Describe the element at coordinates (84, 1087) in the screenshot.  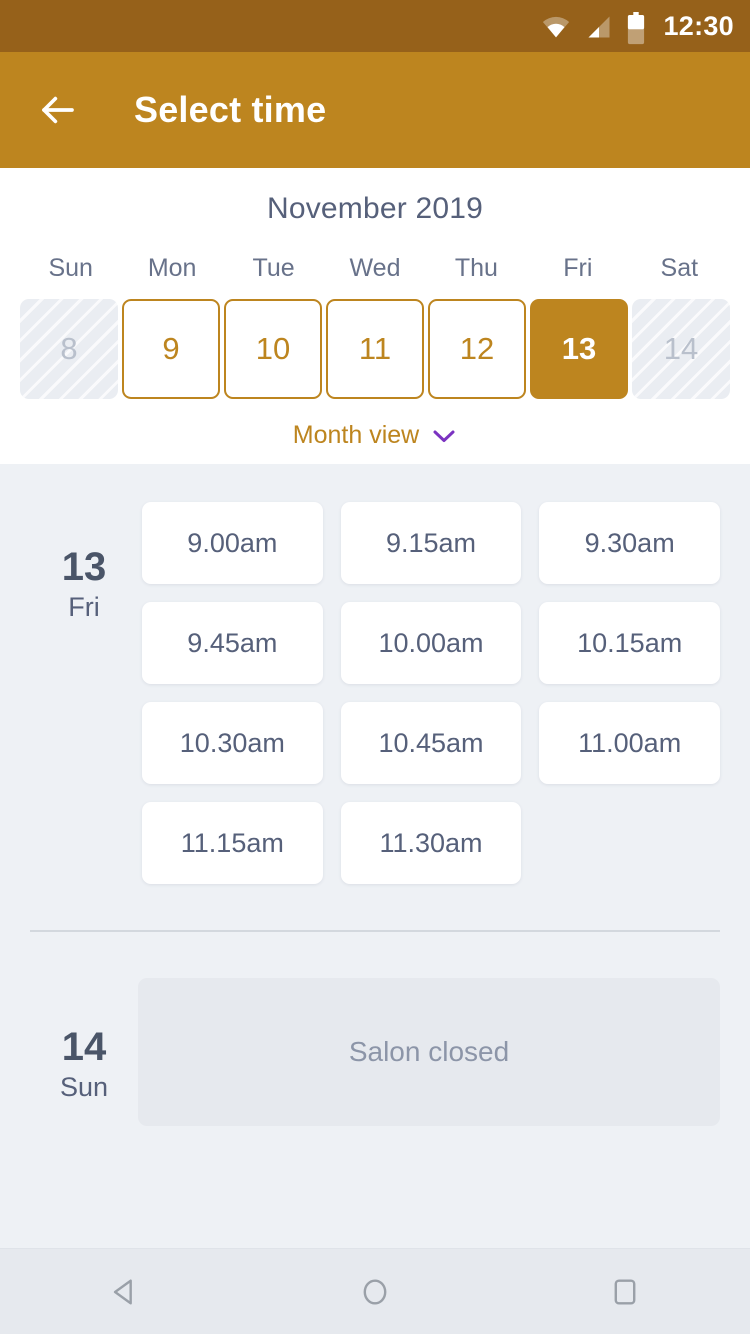
I see `day-weekday: Sun` at that location.